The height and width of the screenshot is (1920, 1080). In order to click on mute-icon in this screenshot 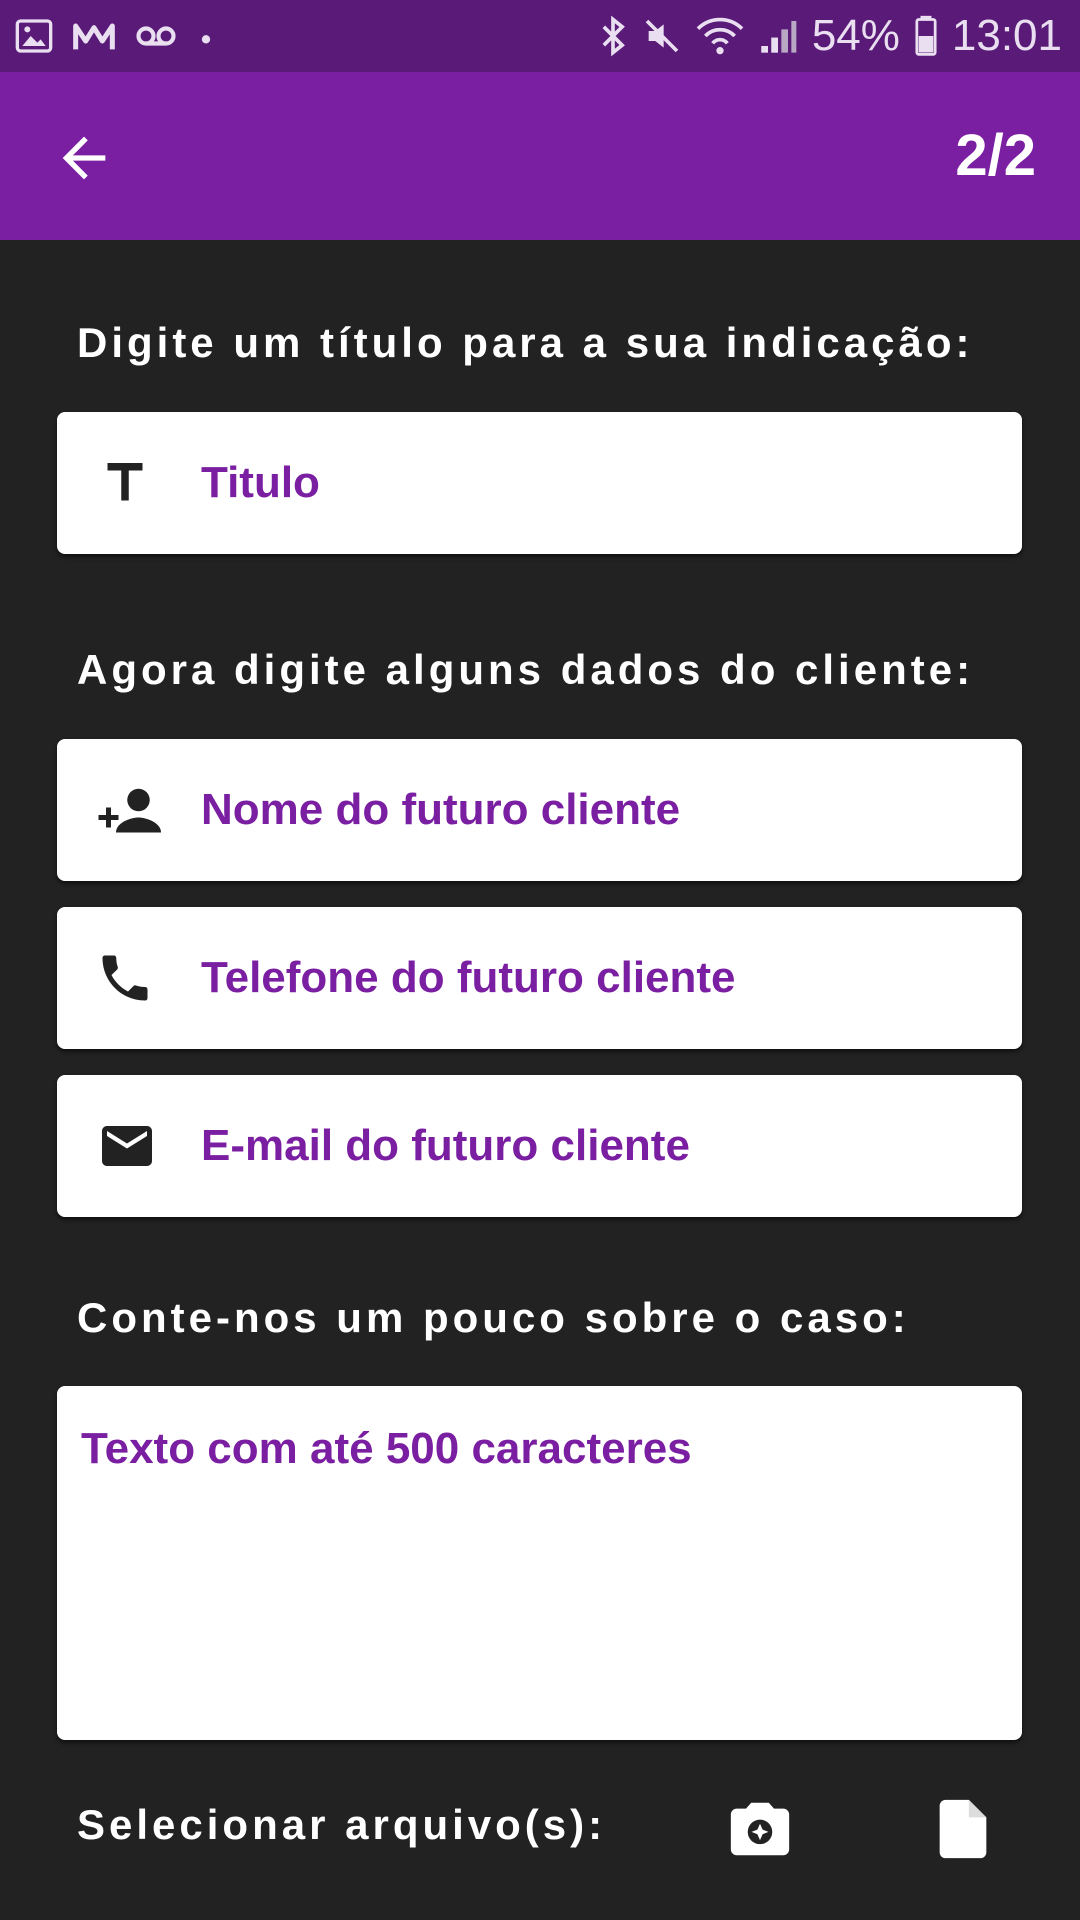, I will do `click(662, 36)`.